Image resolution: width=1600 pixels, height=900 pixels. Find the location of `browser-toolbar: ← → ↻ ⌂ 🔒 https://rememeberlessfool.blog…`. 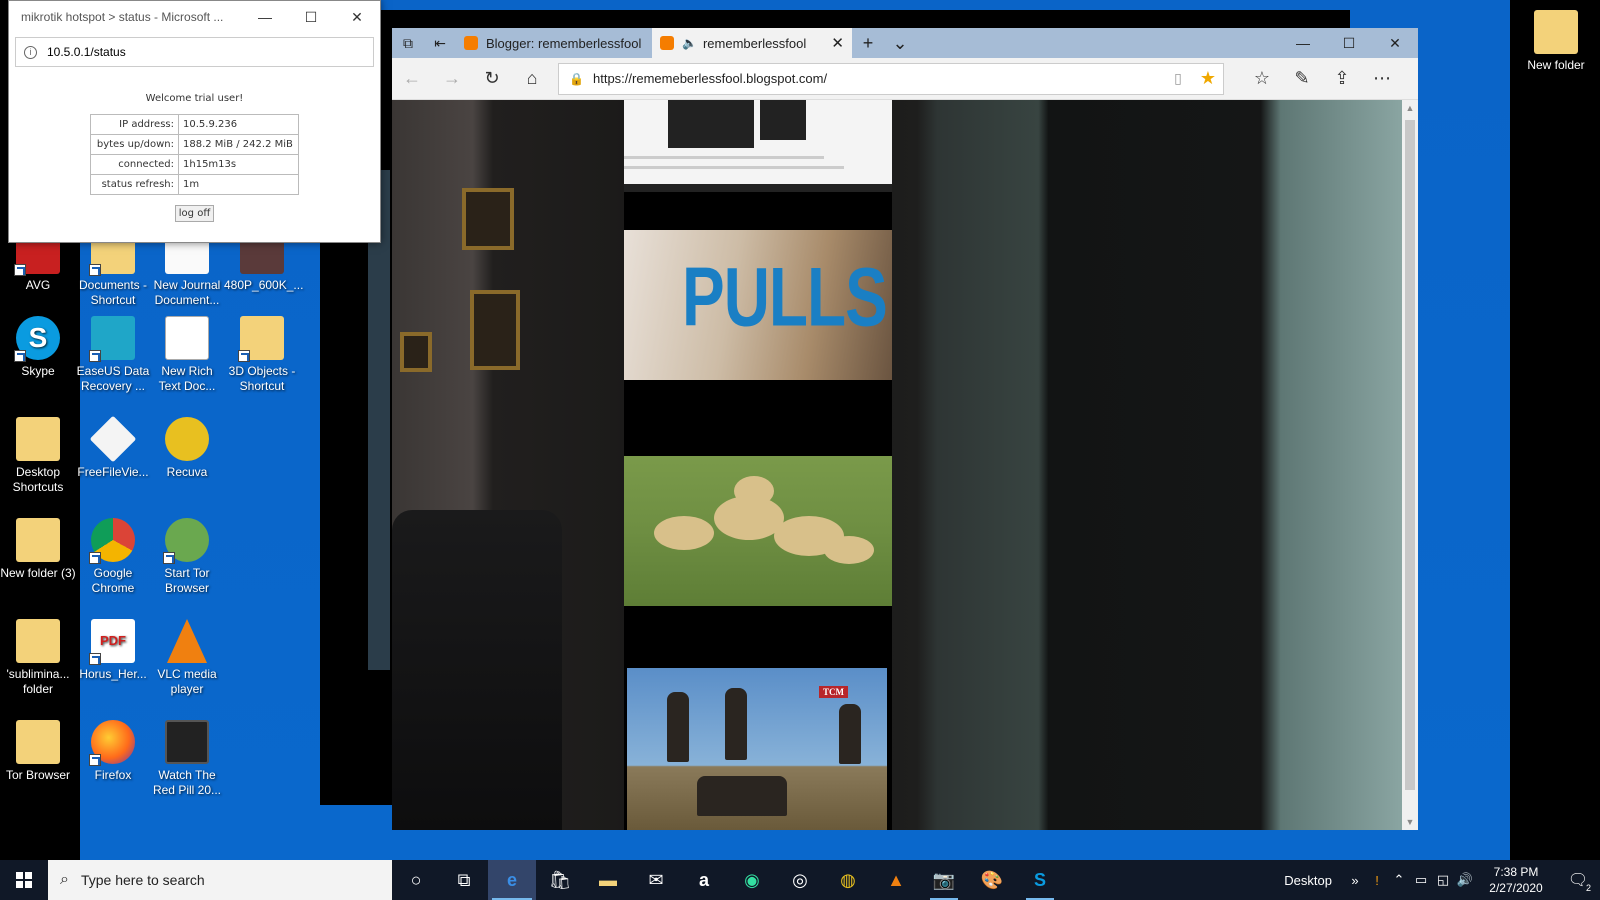

browser-toolbar: ← → ↻ ⌂ 🔒 https://rememeberlessfool.blog… is located at coordinates (905, 79).